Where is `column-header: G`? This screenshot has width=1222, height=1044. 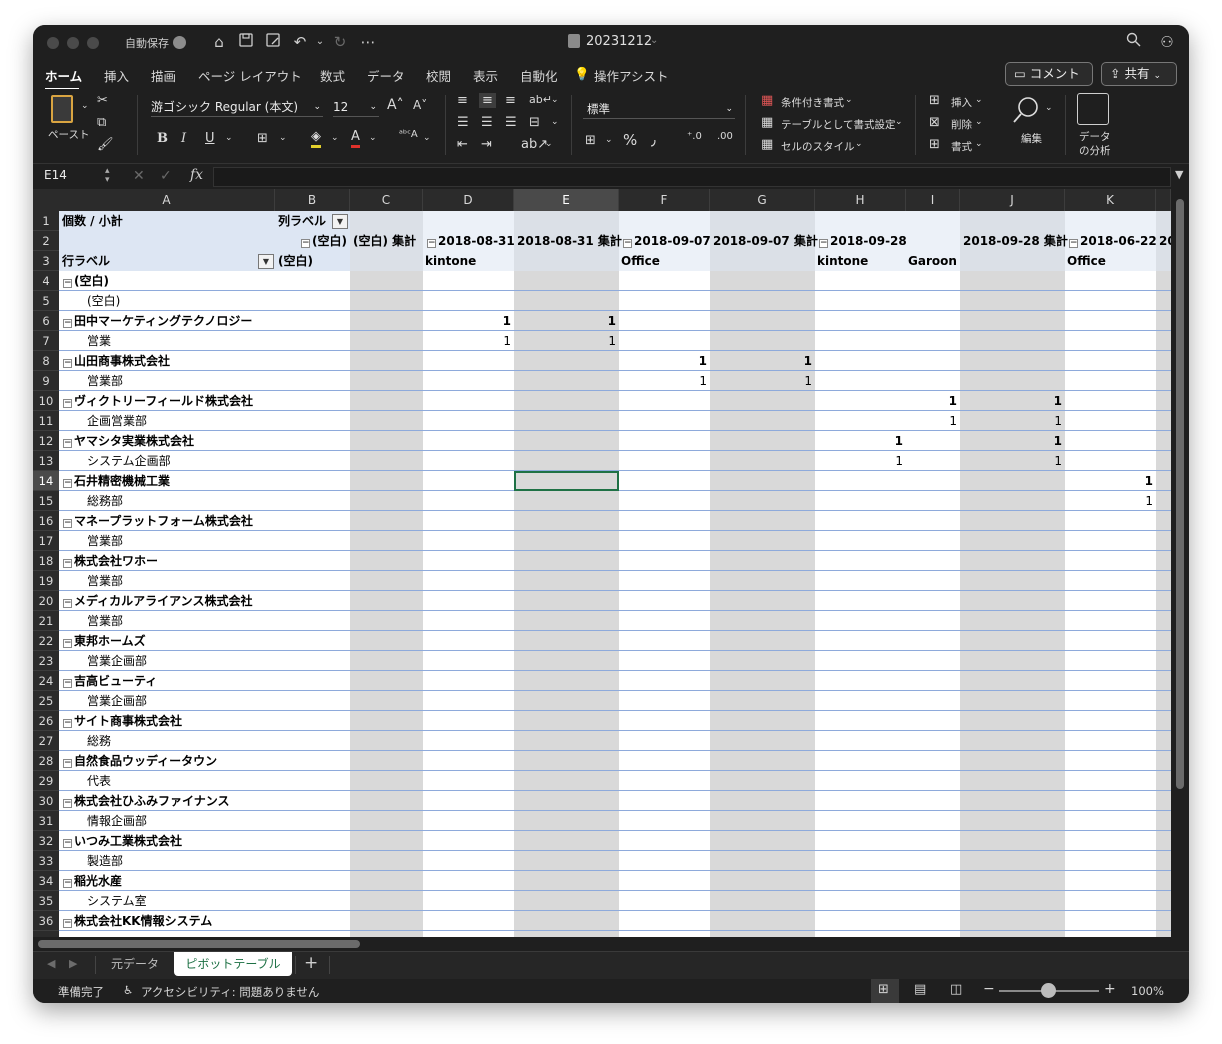 column-header: G is located at coordinates (762, 200).